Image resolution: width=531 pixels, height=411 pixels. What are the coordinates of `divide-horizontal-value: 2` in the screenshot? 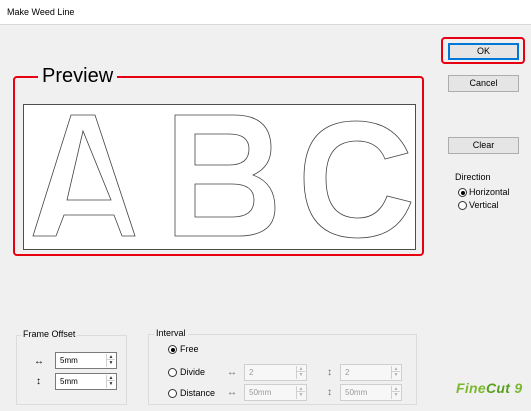 It's located at (251, 372).